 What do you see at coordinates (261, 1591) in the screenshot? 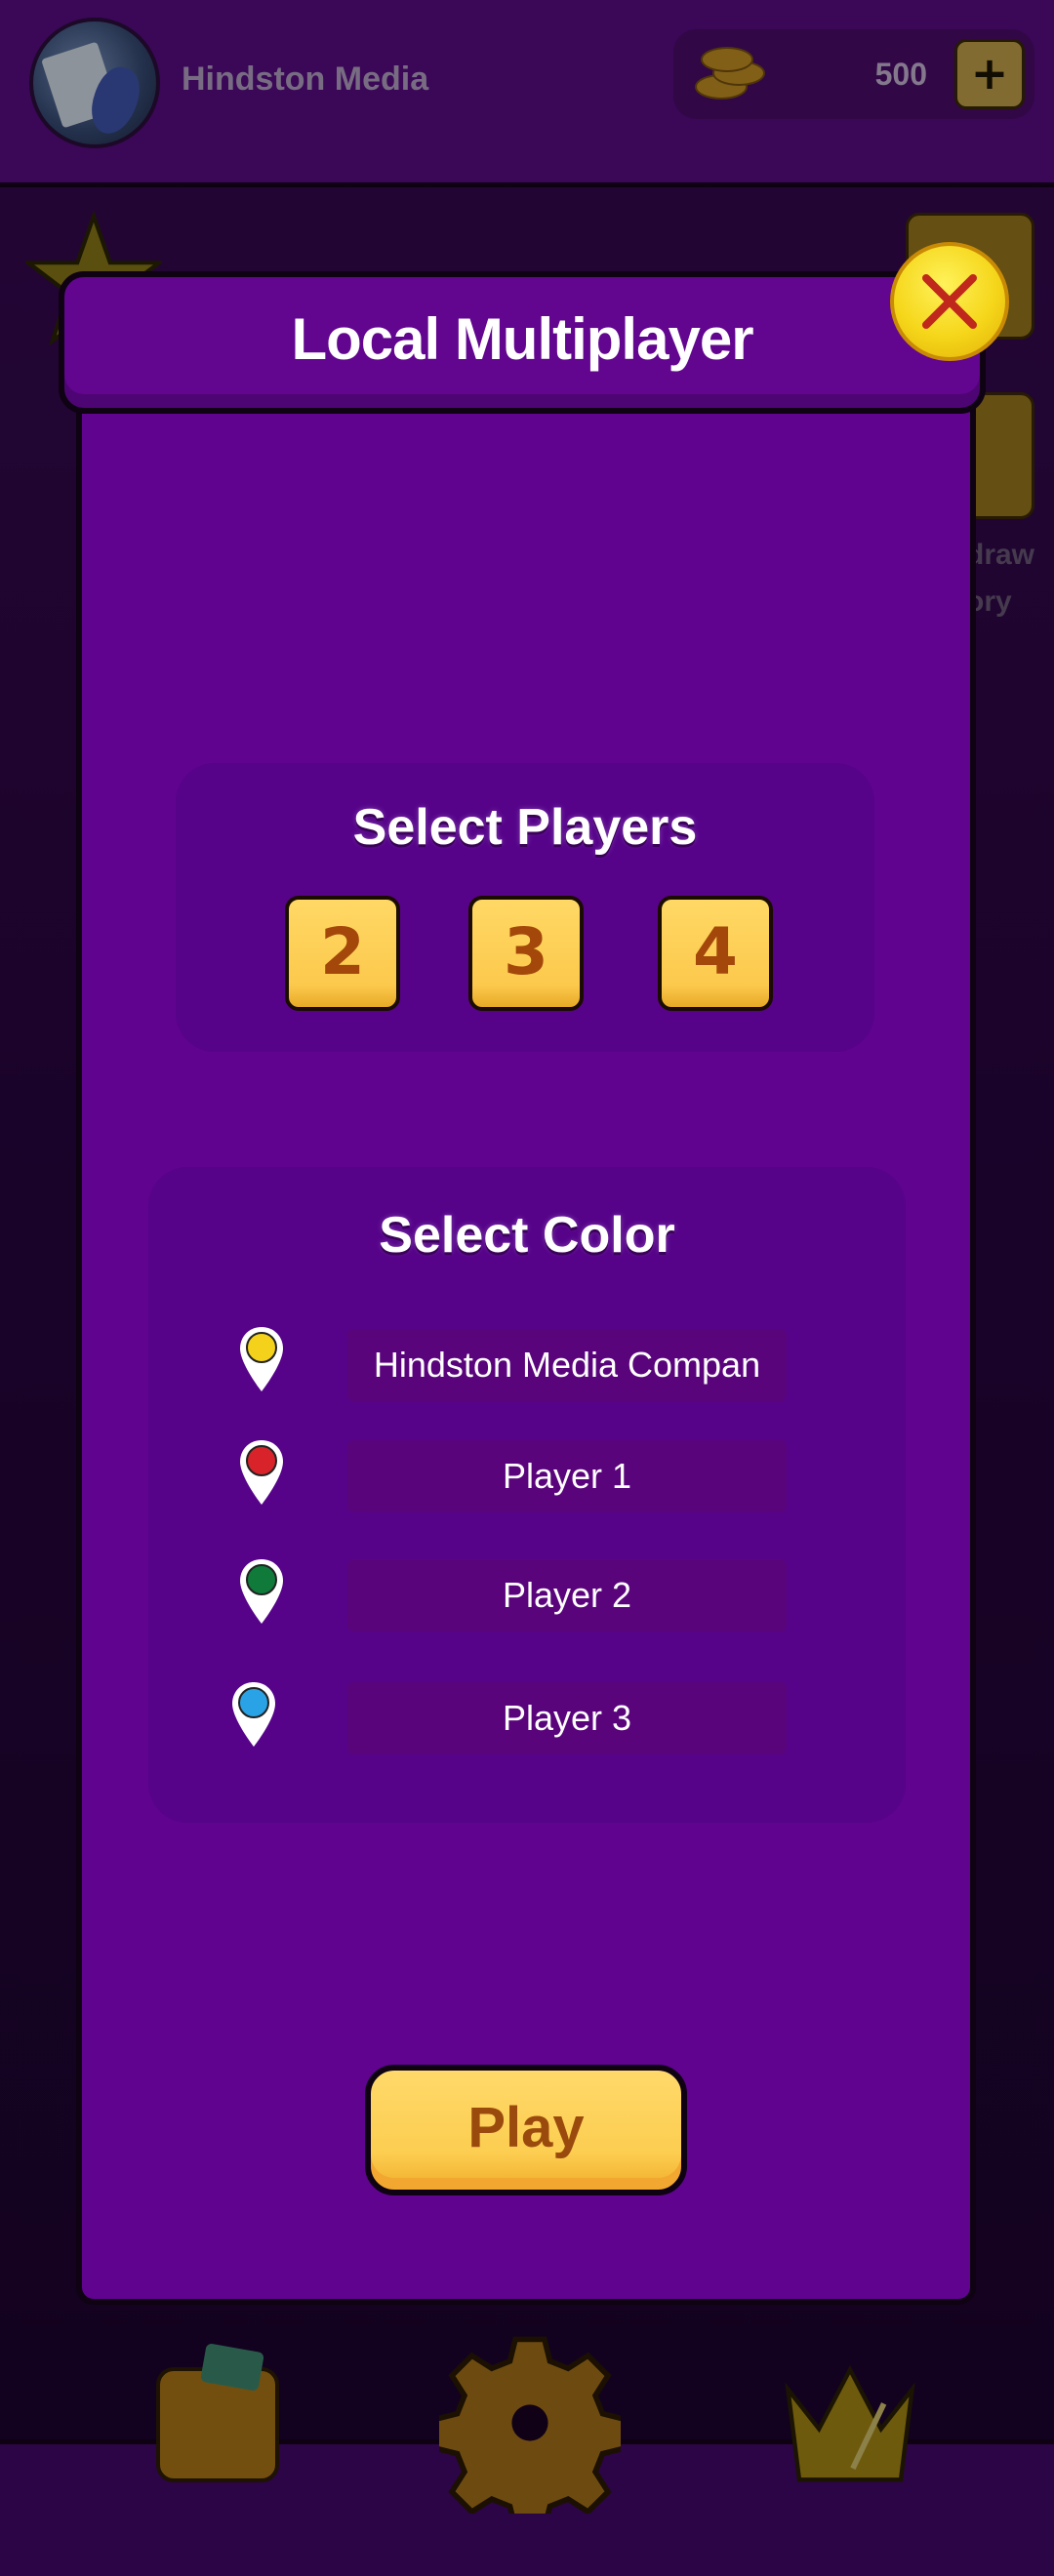
I see `green-pin-icon` at bounding box center [261, 1591].